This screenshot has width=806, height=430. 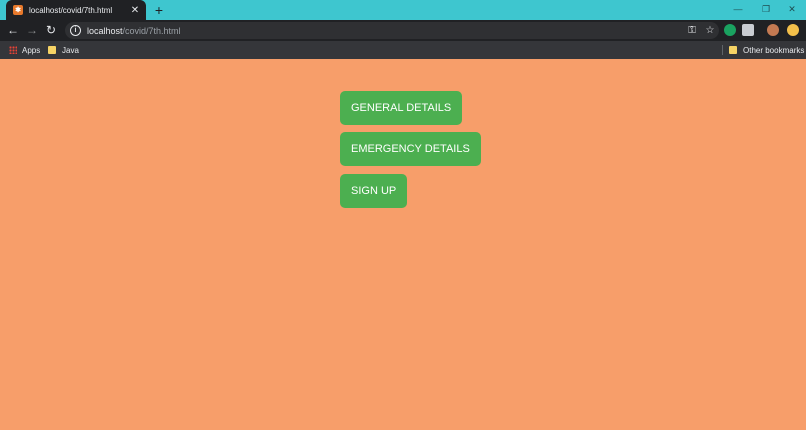 What do you see at coordinates (401, 108) in the screenshot?
I see `general-details-button: GENERAL DETAILS` at bounding box center [401, 108].